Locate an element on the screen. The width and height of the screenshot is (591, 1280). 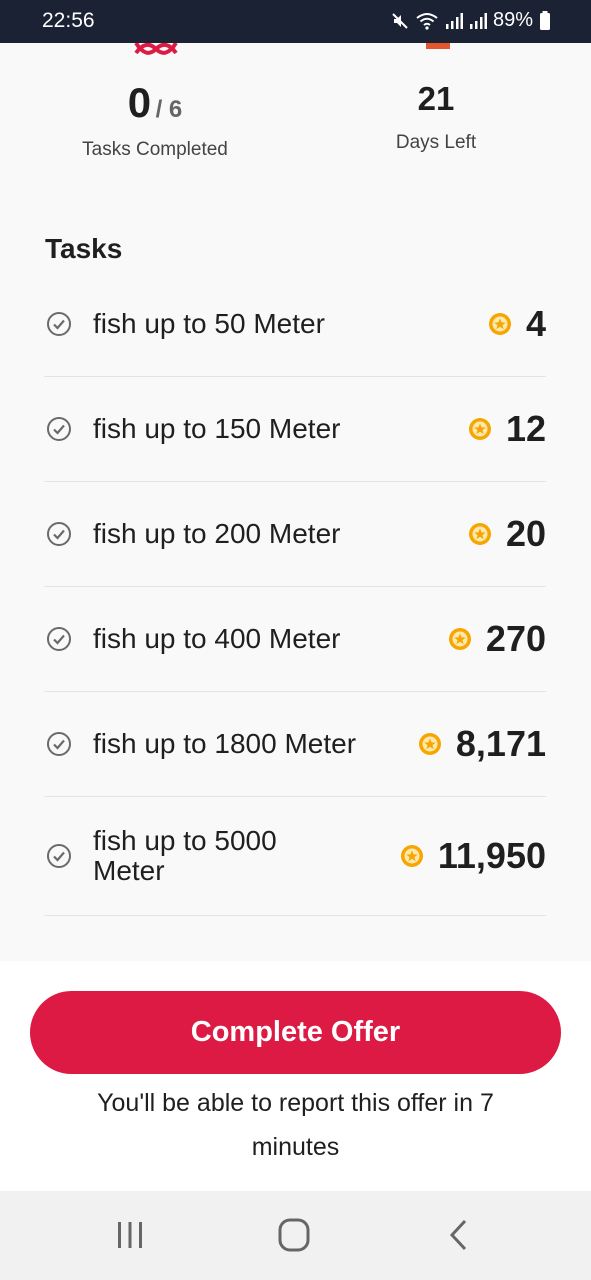
task-reward: 12 is located at coordinates (507, 429).